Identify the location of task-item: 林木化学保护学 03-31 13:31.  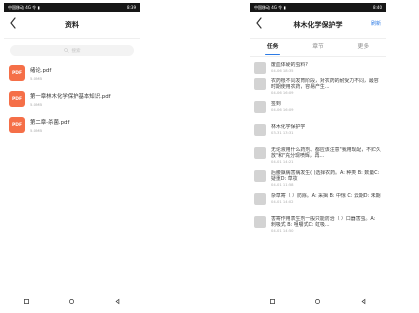
(318, 132).